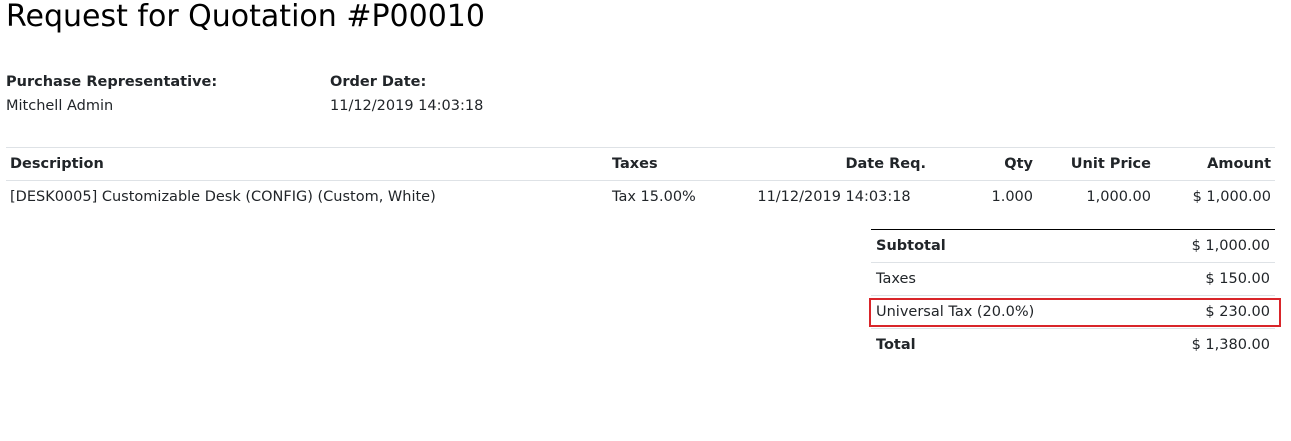 This screenshot has width=1291, height=441. I want to click on header-date-req: Date Req., so click(834, 164).